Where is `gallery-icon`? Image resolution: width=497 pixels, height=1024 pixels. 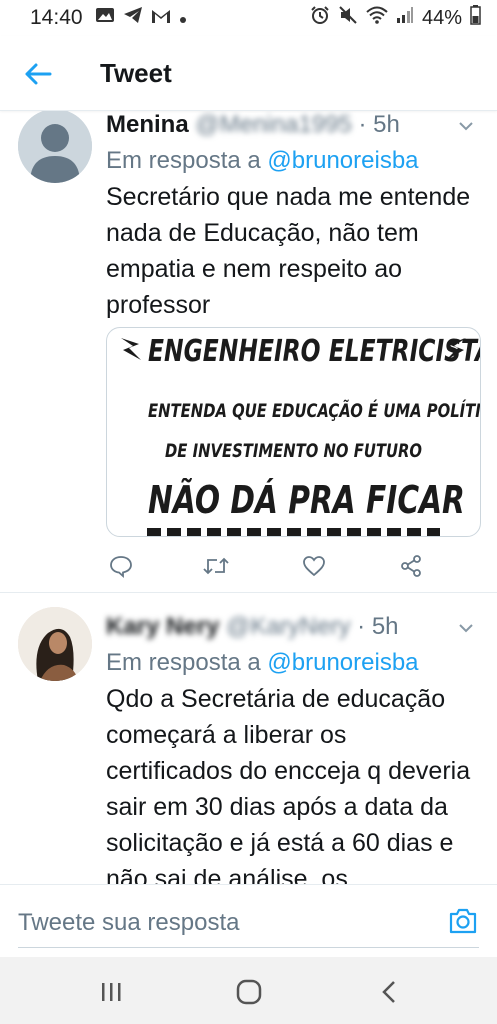
gallery-icon is located at coordinates (105, 18).